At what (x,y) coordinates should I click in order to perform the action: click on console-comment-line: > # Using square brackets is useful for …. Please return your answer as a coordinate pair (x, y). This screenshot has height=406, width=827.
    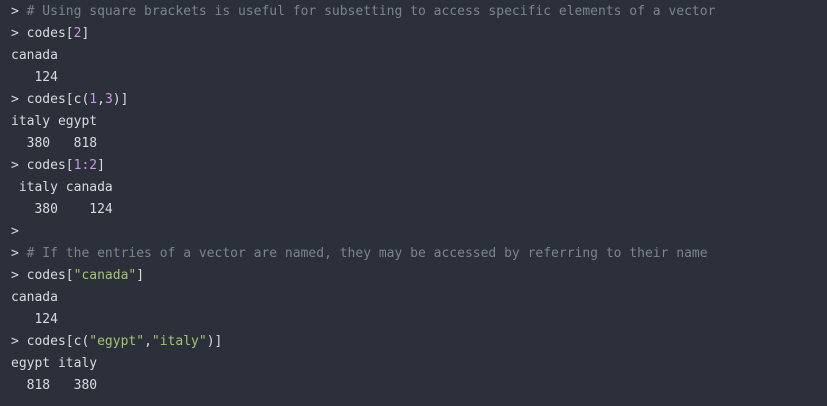
    Looking at the image, I should click on (419, 12).